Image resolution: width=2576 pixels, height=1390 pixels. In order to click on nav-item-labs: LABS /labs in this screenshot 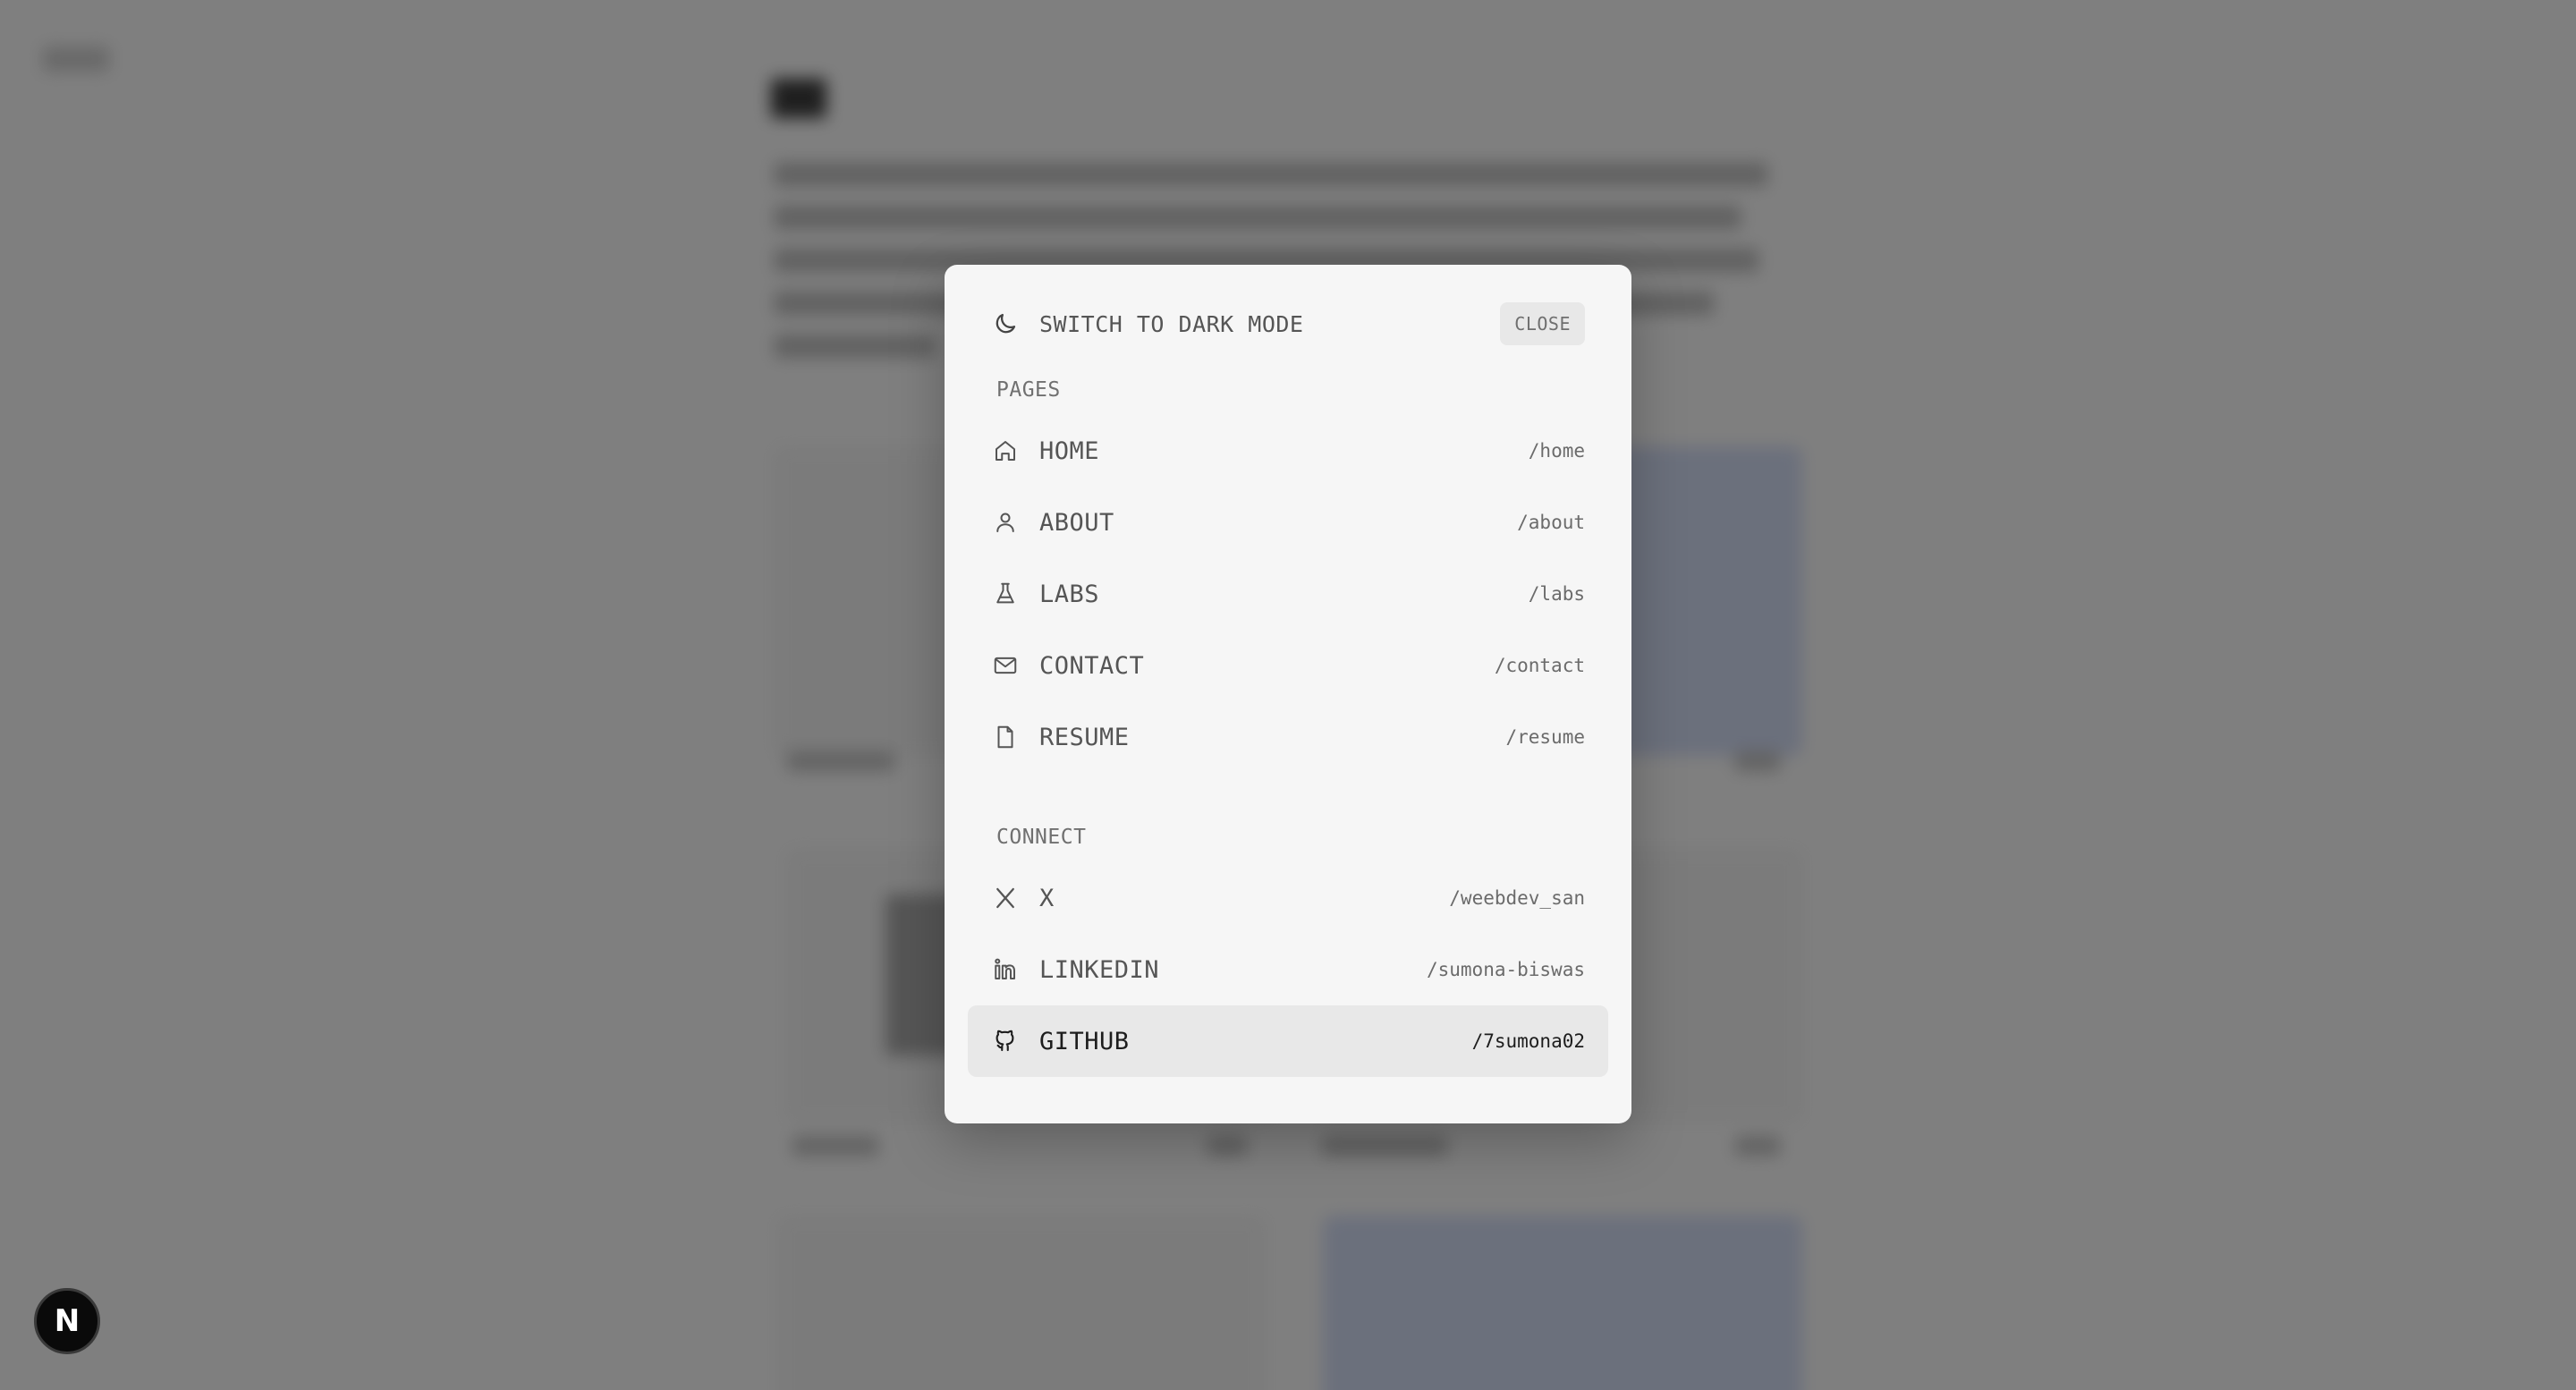, I will do `click(1288, 594)`.